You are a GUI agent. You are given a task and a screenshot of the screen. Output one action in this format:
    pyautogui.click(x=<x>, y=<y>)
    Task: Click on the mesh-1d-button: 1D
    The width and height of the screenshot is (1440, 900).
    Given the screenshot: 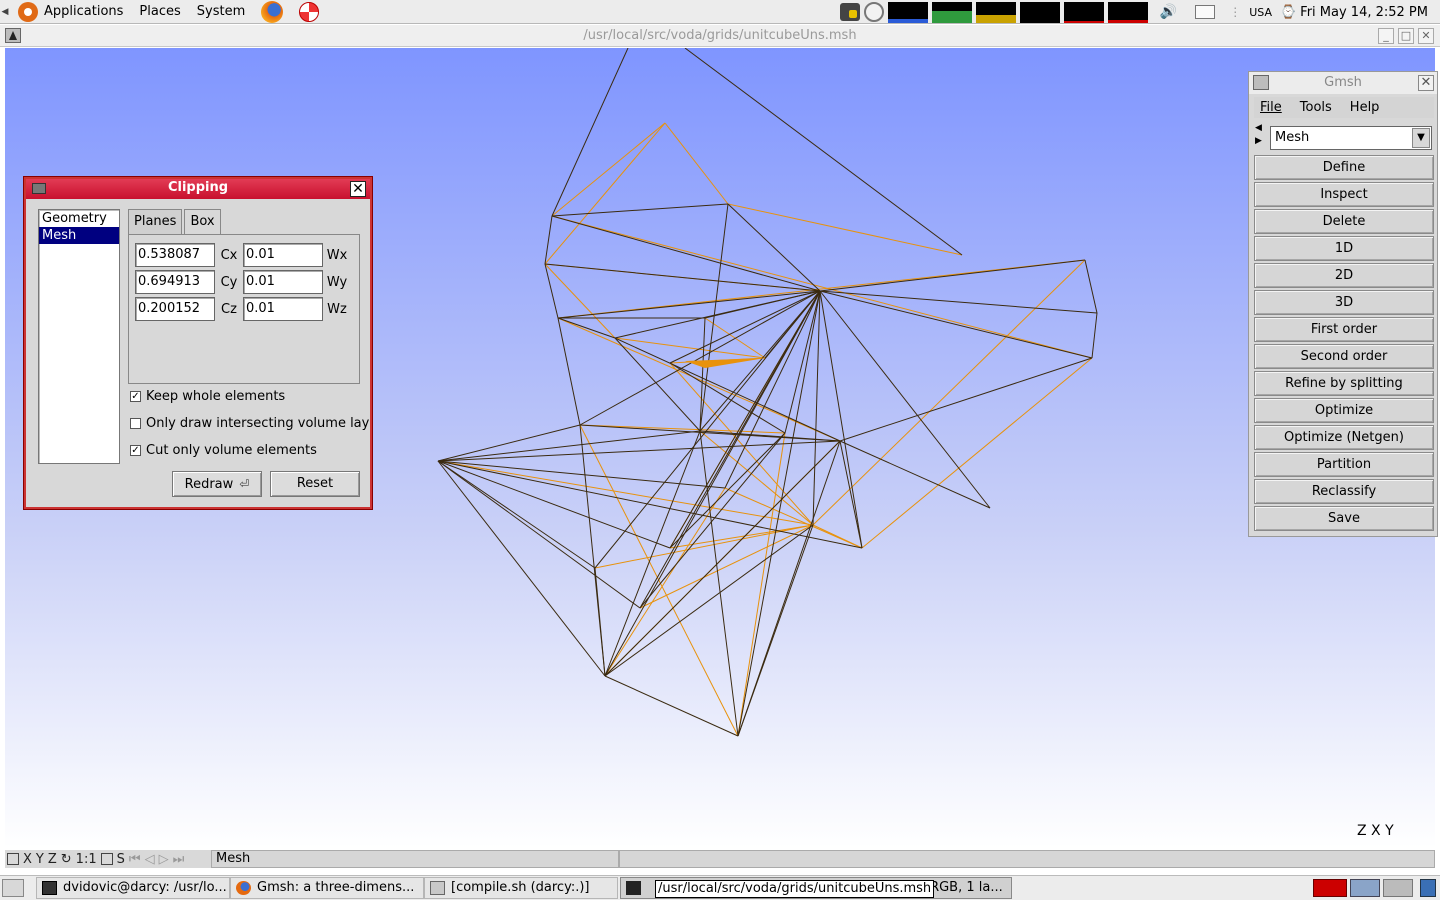 What is the action you would take?
    pyautogui.click(x=1344, y=248)
    